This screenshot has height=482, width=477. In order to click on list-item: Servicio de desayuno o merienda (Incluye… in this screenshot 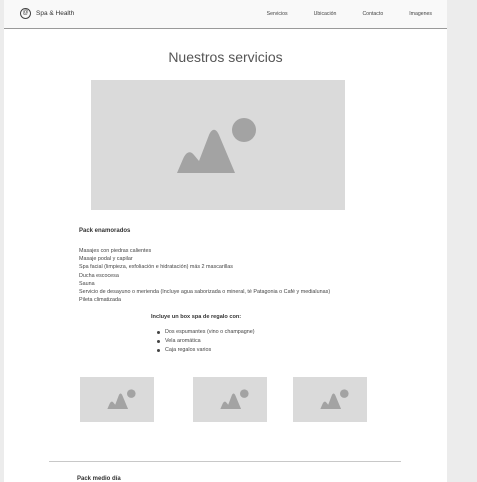, I will do `click(205, 292)`.